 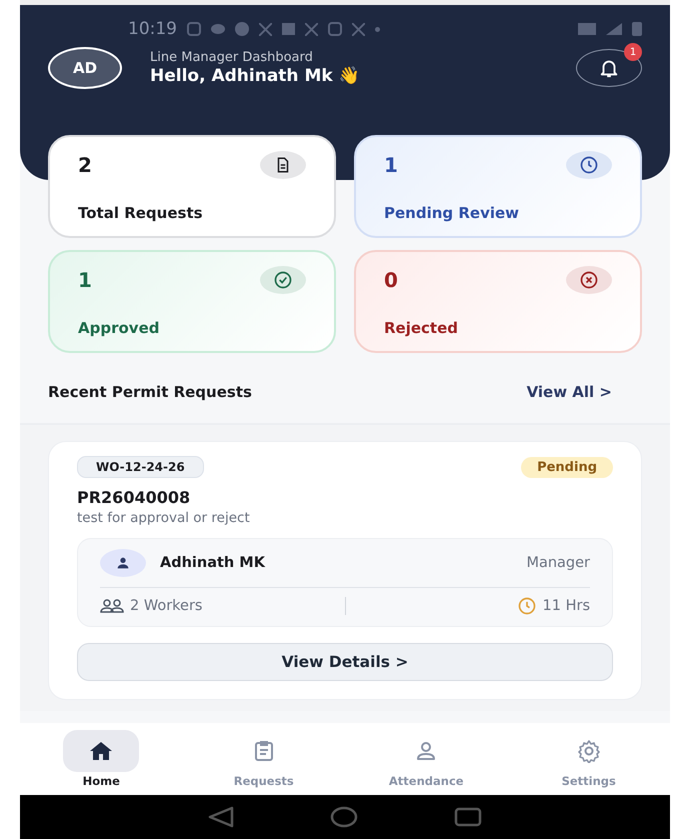 What do you see at coordinates (566, 606) in the screenshot?
I see `hours-count: 11 Hrs` at bounding box center [566, 606].